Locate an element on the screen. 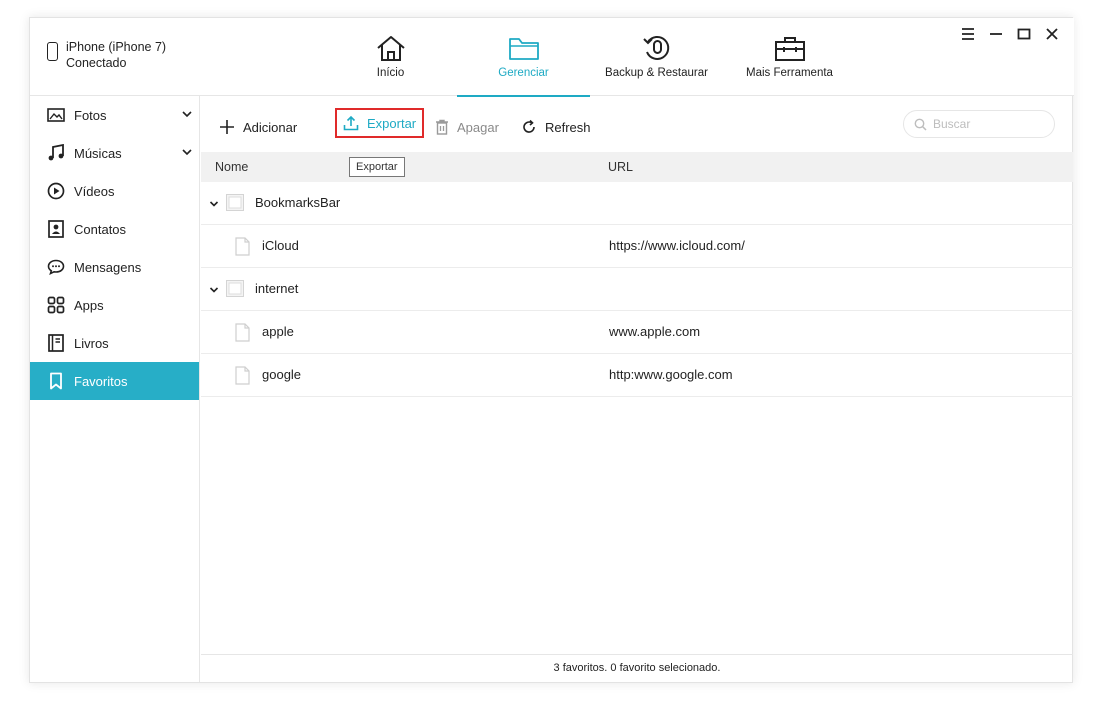 This screenshot has height=702, width=1102. nav-gerenciar: Gerenciar is located at coordinates (523, 57).